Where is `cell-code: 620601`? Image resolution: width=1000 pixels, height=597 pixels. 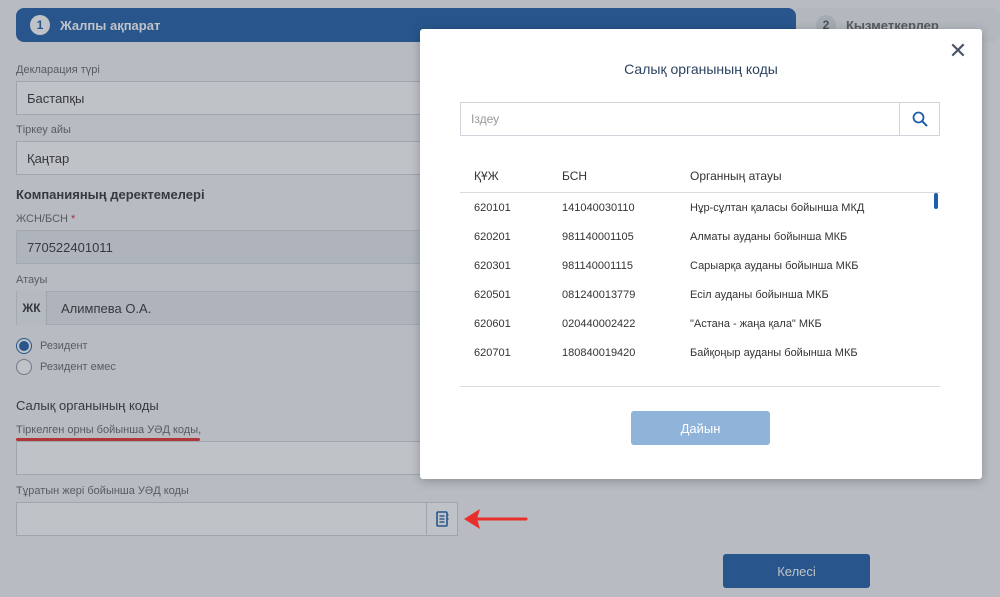 cell-code: 620601 is located at coordinates (492, 323).